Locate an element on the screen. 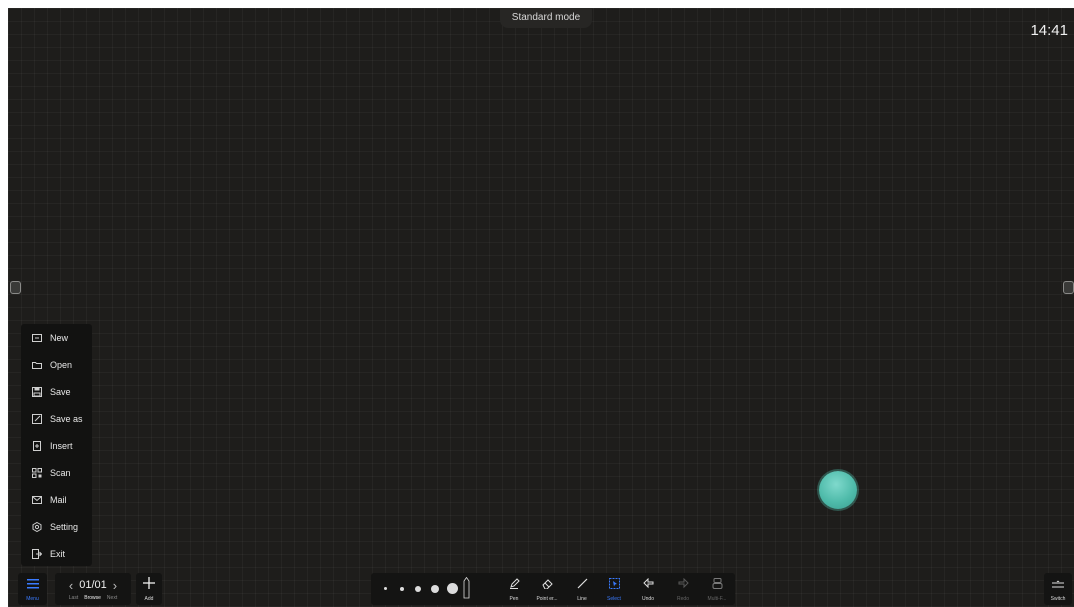 The height and width of the screenshot is (607, 1074). gear-icon is located at coordinates (37, 527).